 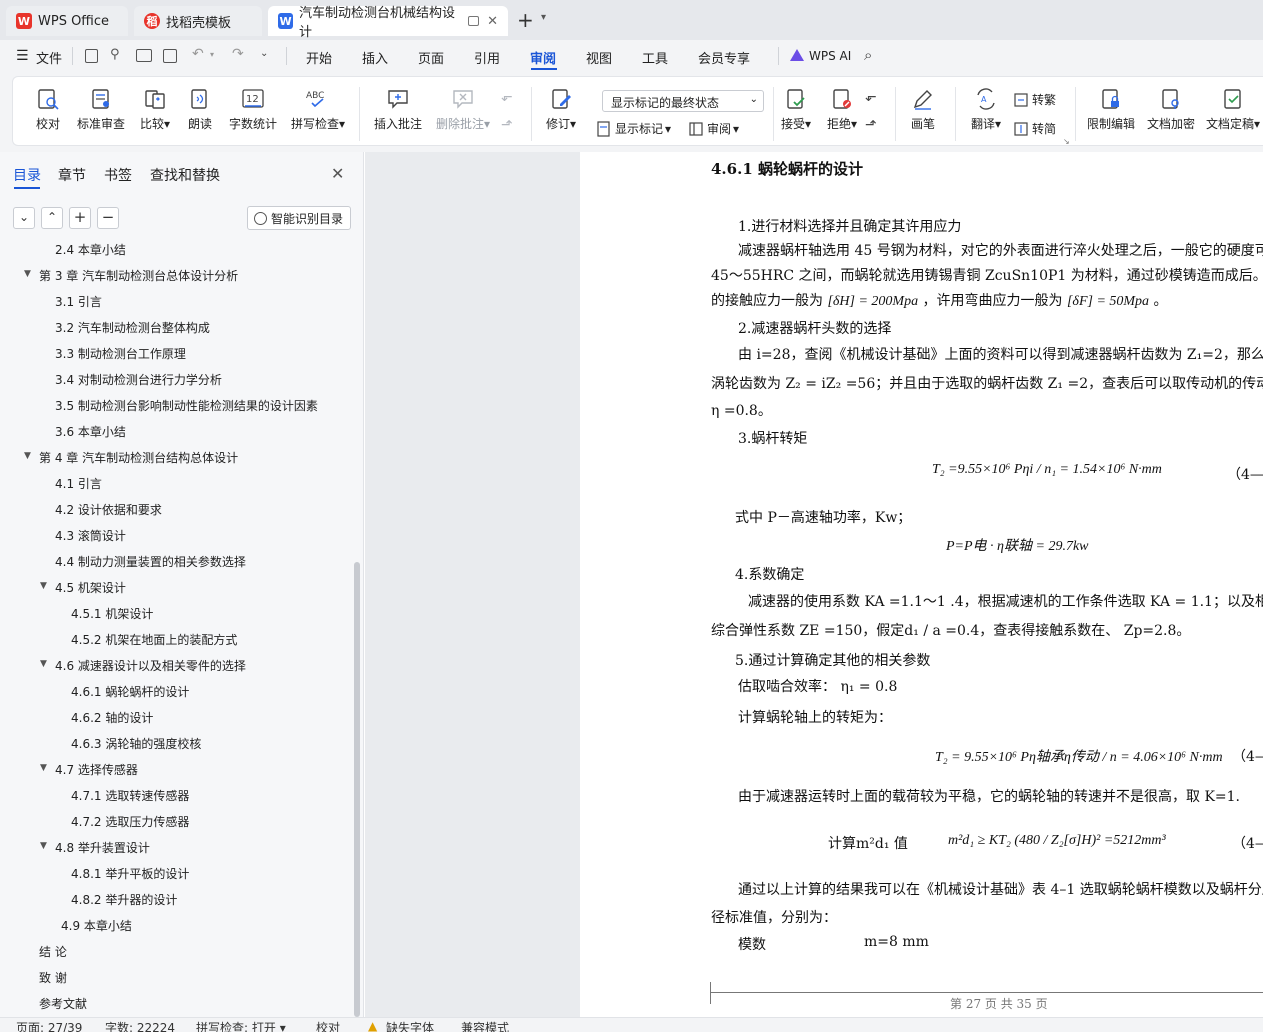 What do you see at coordinates (200, 109) in the screenshot?
I see `read-aloud-button: 朗读` at bounding box center [200, 109].